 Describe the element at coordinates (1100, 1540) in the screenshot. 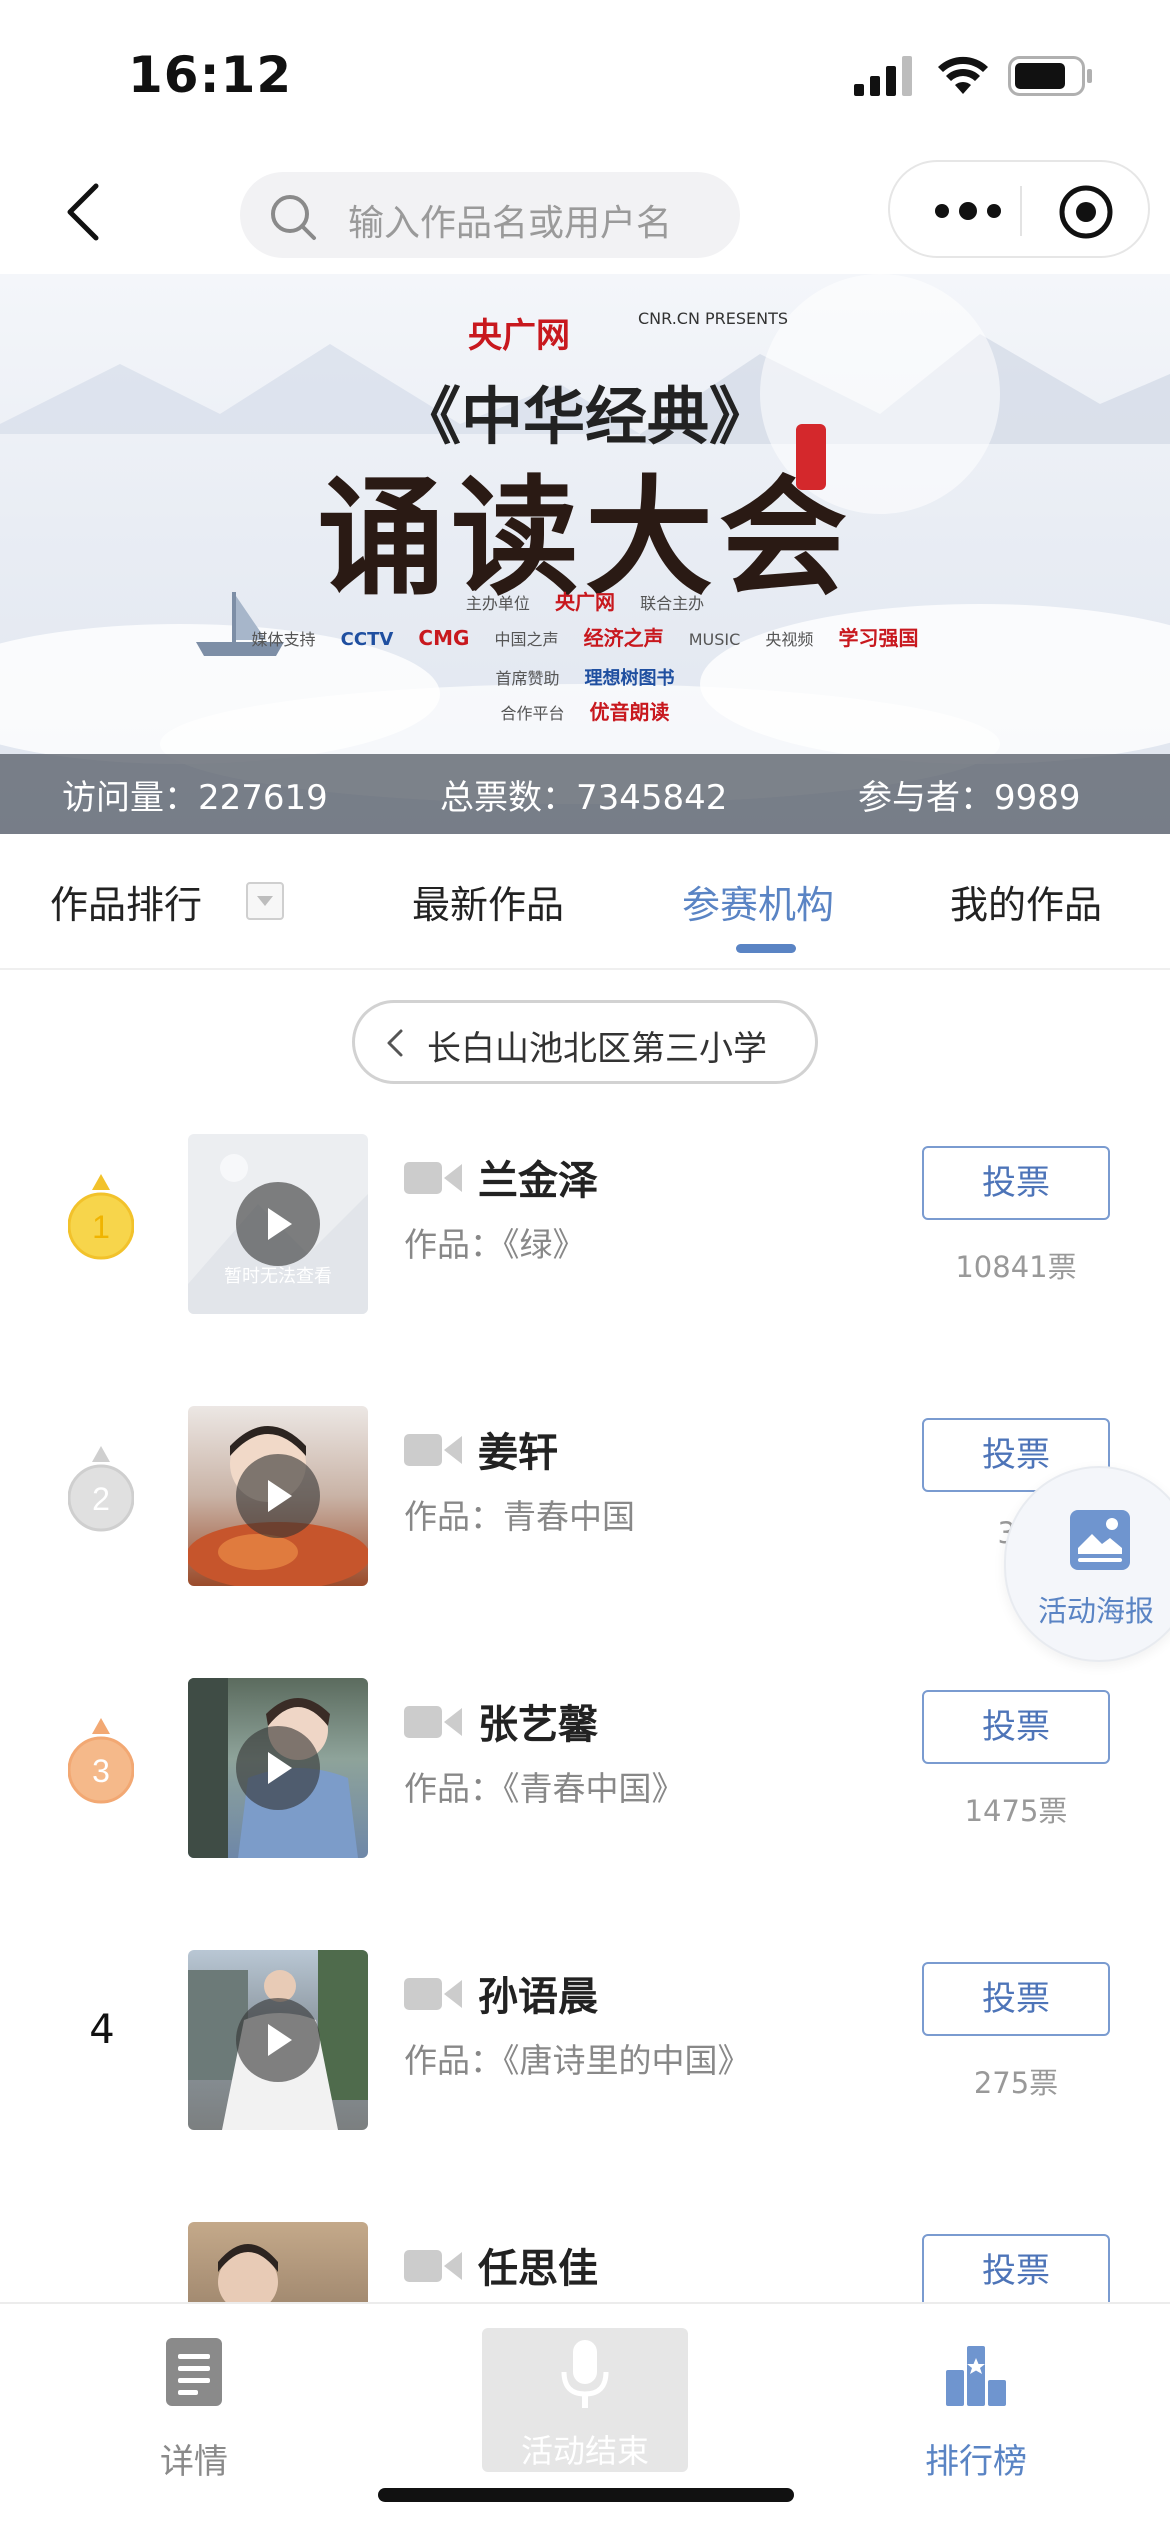

I see `poster-icon` at that location.